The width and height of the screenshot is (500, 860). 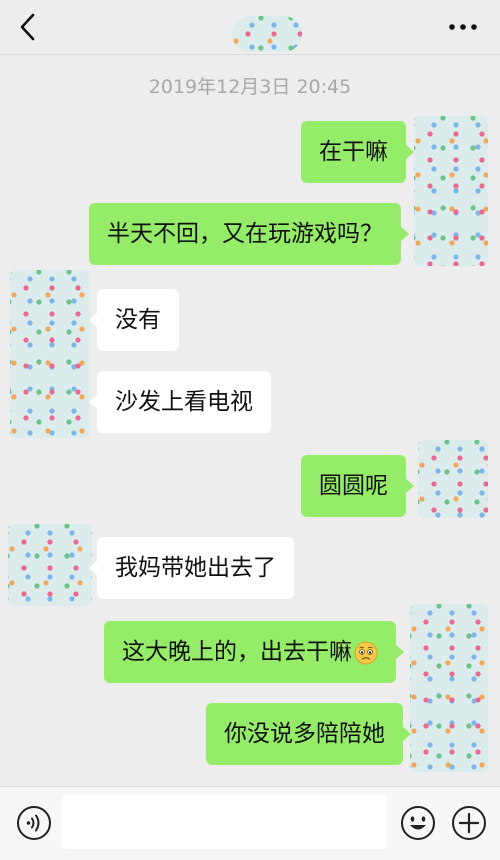 I want to click on message-text: 你没说多陪陪她, so click(x=304, y=734).